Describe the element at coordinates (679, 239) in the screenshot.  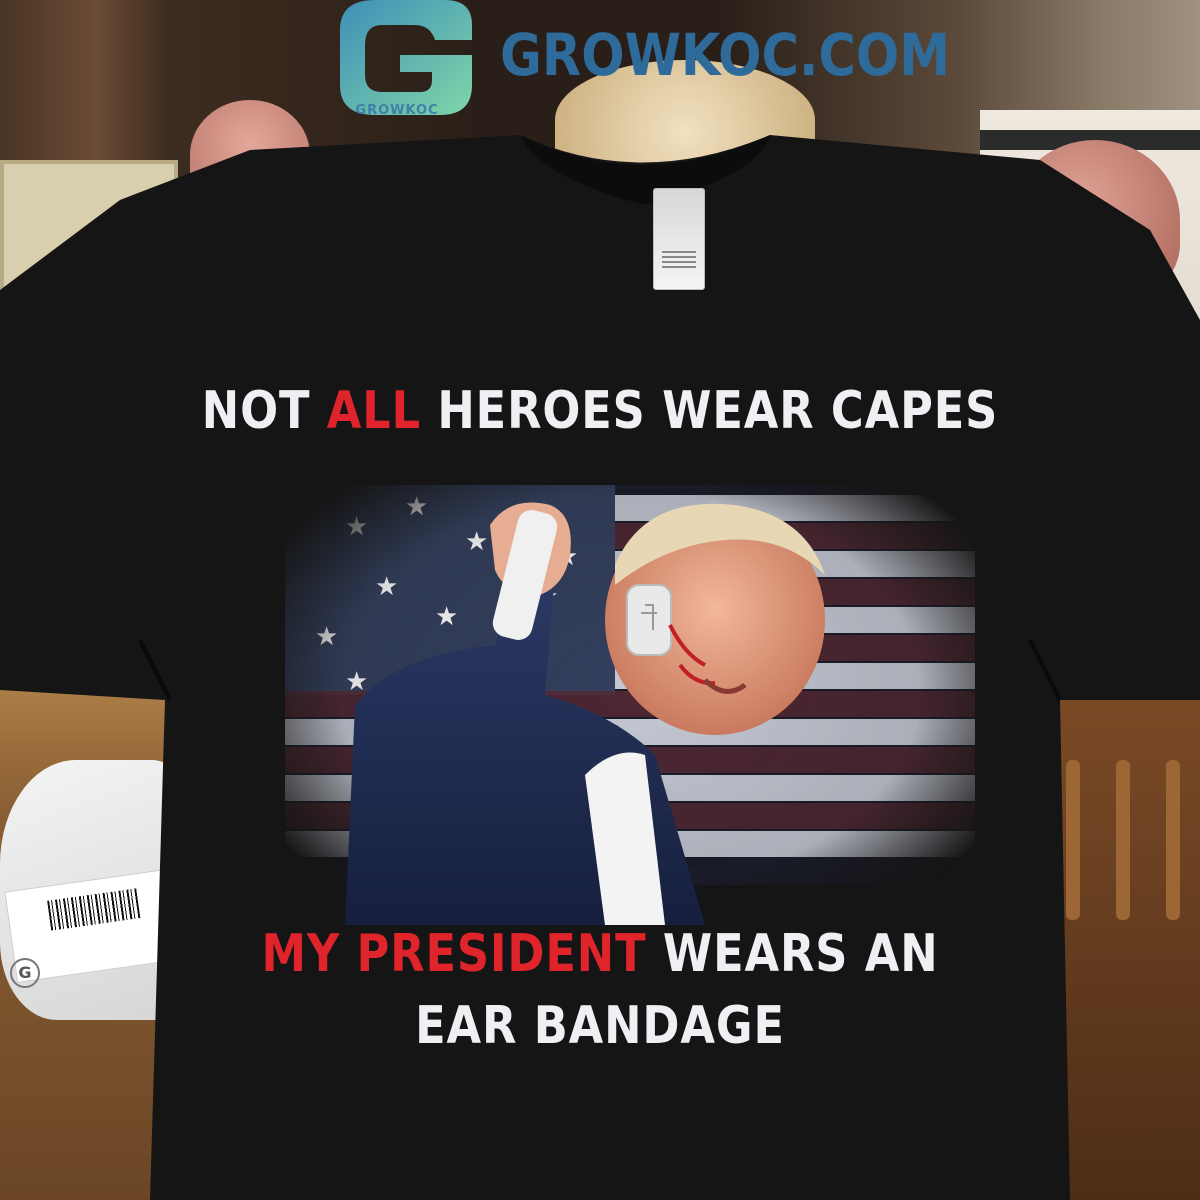
I see `shirt-tag` at that location.